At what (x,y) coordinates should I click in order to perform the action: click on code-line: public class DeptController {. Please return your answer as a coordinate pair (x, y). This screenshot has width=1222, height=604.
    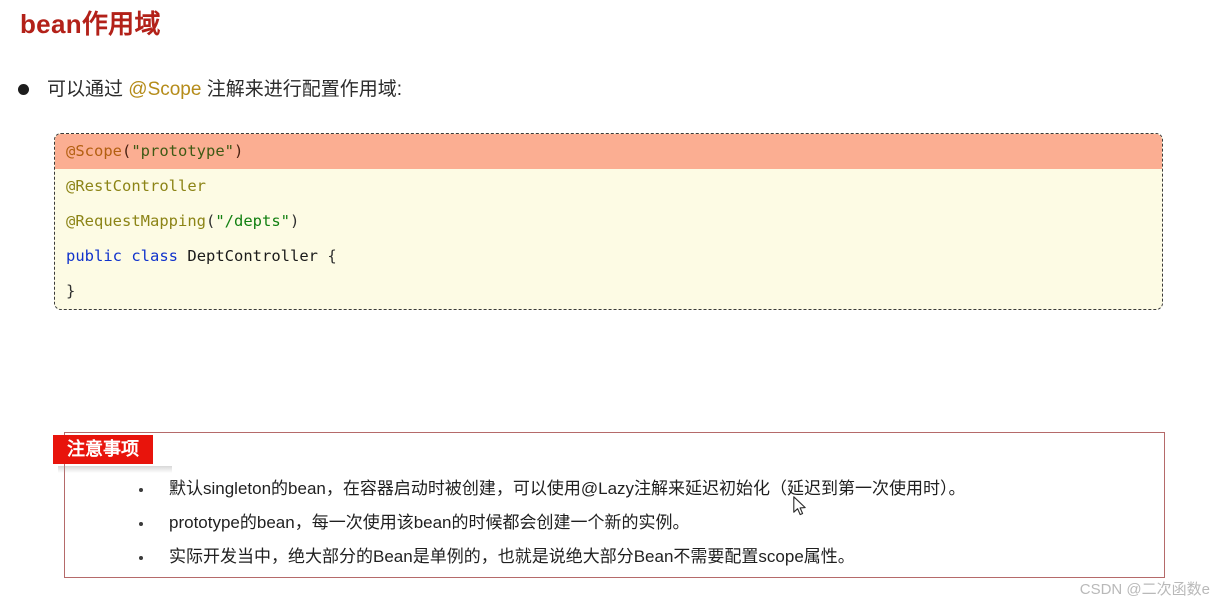
    Looking at the image, I should click on (608, 256).